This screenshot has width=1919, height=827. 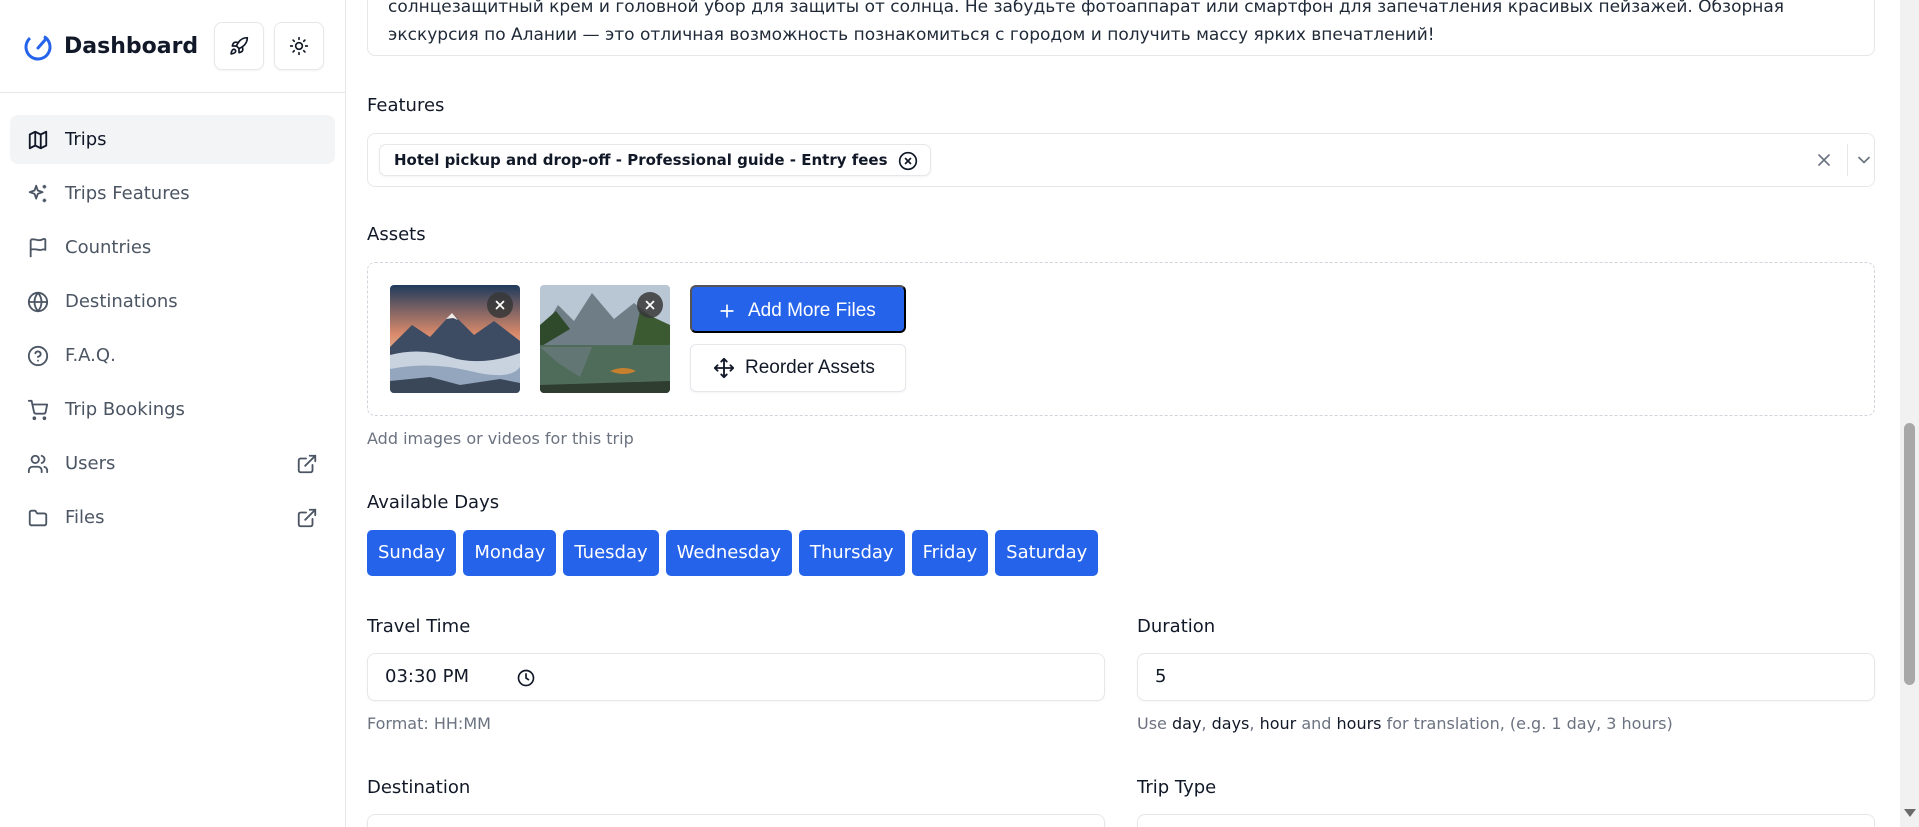 What do you see at coordinates (1359, 723) in the screenshot?
I see `duration-help-hours: hours` at bounding box center [1359, 723].